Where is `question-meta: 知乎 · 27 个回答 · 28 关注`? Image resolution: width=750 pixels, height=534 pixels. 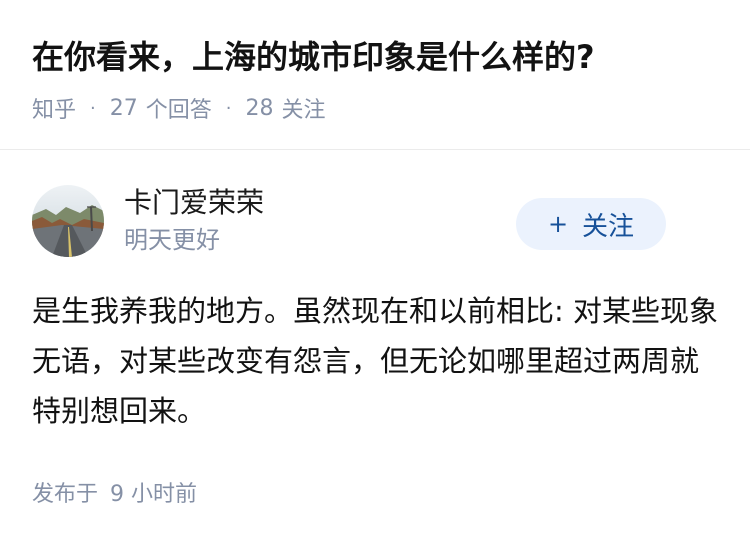
question-meta: 知乎 · 27 个回答 · 28 关注 is located at coordinates (375, 108).